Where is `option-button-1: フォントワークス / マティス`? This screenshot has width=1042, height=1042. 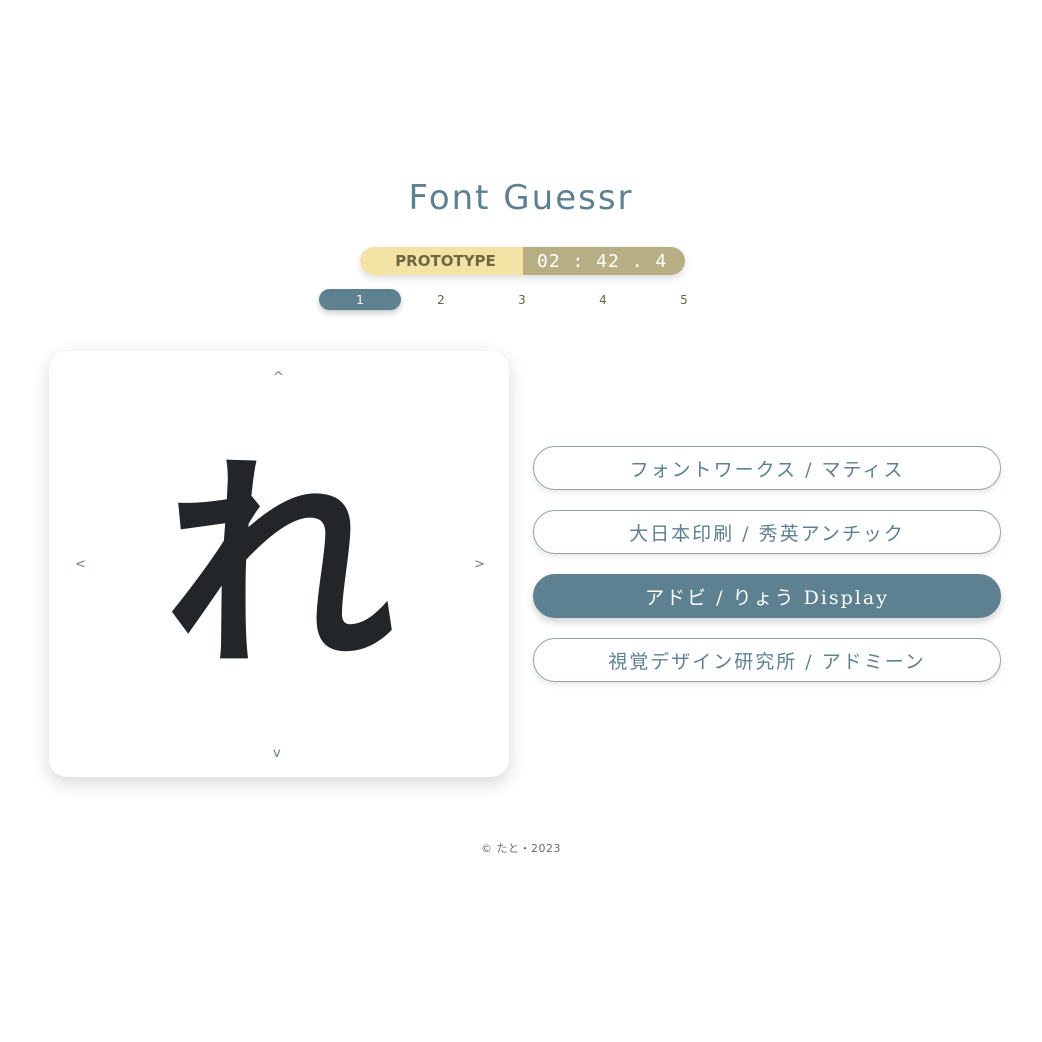 option-button-1: フォントワークス / マティス is located at coordinates (767, 468).